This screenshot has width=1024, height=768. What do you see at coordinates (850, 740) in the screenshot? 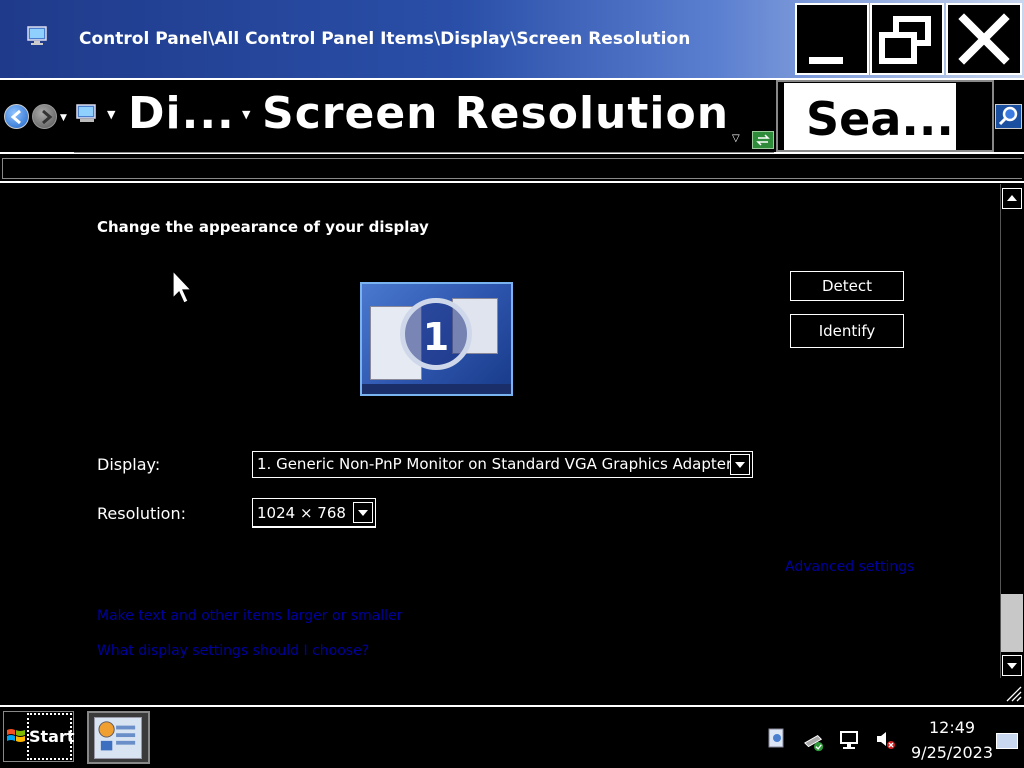
I see `network-icon` at bounding box center [850, 740].